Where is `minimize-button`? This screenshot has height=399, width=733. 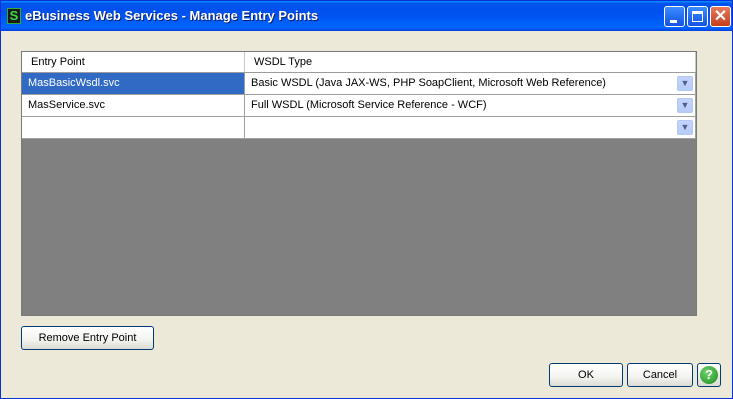
minimize-button is located at coordinates (674, 16).